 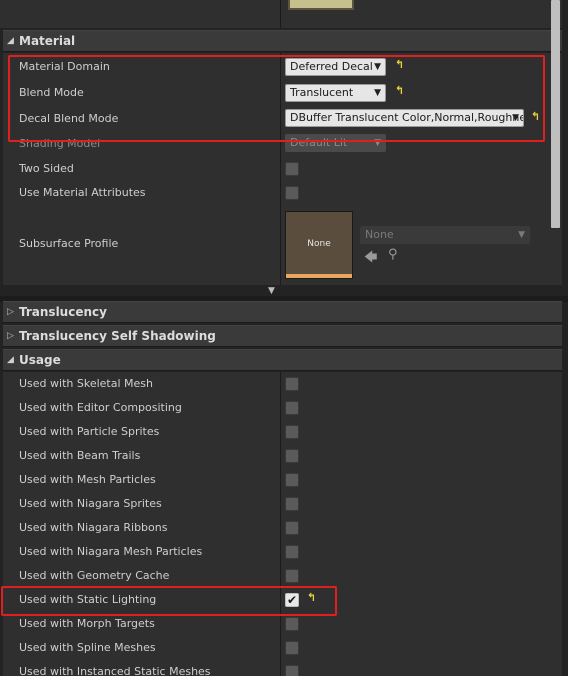 What do you see at coordinates (47, 41) in the screenshot?
I see `section-title: Material` at bounding box center [47, 41].